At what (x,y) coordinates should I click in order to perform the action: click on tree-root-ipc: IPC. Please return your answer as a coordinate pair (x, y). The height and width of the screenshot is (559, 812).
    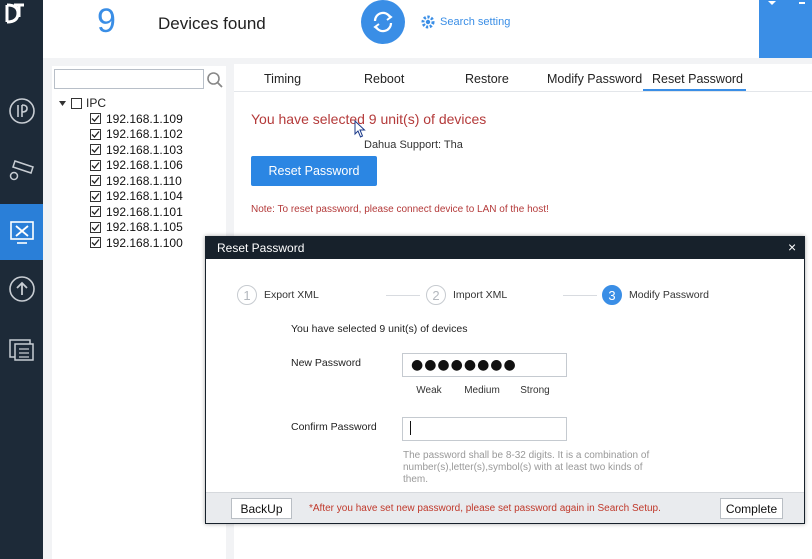
    Looking at the image, I should click on (82, 103).